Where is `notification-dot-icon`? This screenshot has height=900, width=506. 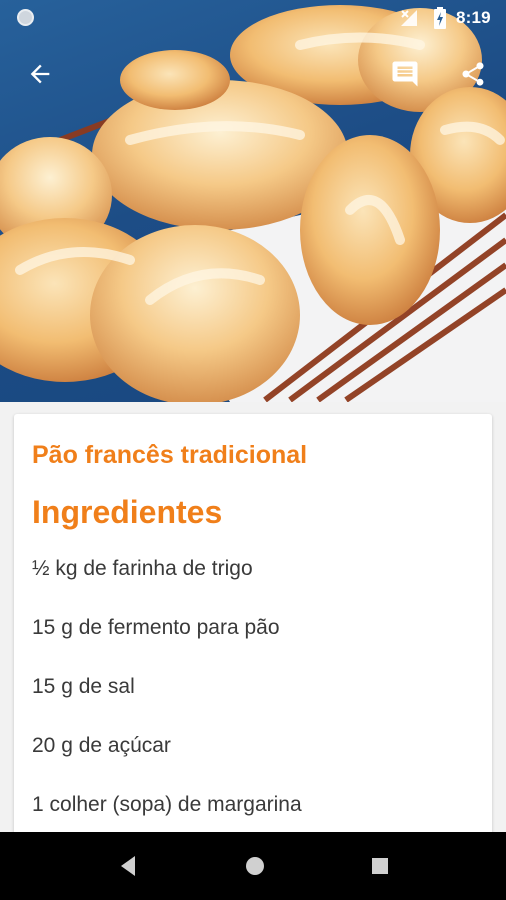
notification-dot-icon is located at coordinates (25, 17).